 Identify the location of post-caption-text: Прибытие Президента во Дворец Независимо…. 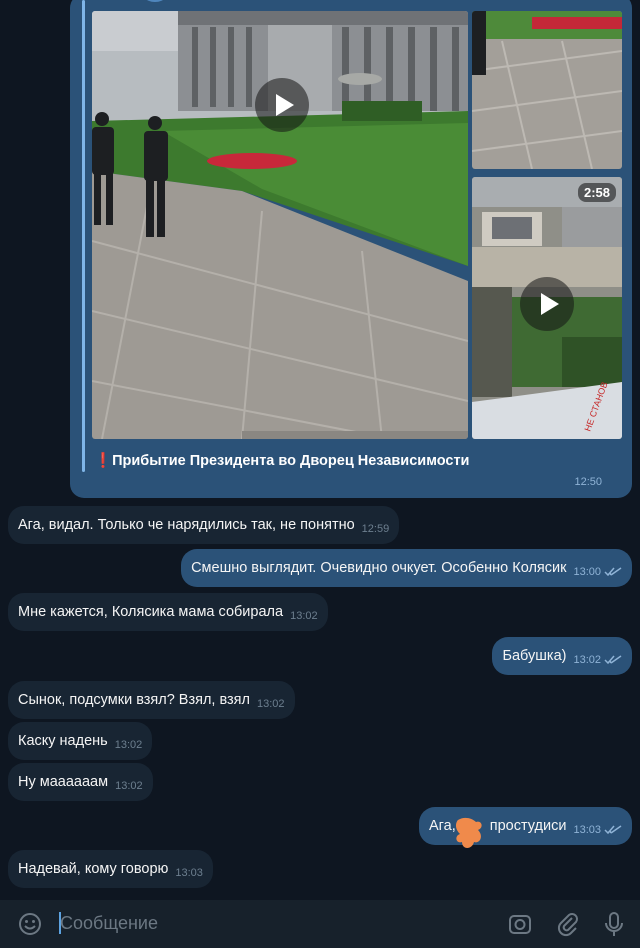
(291, 461).